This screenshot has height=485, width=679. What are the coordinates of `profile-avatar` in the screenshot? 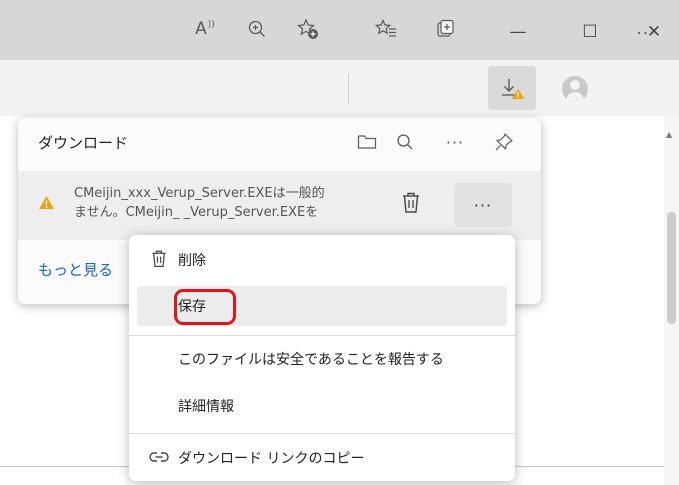 It's located at (575, 89).